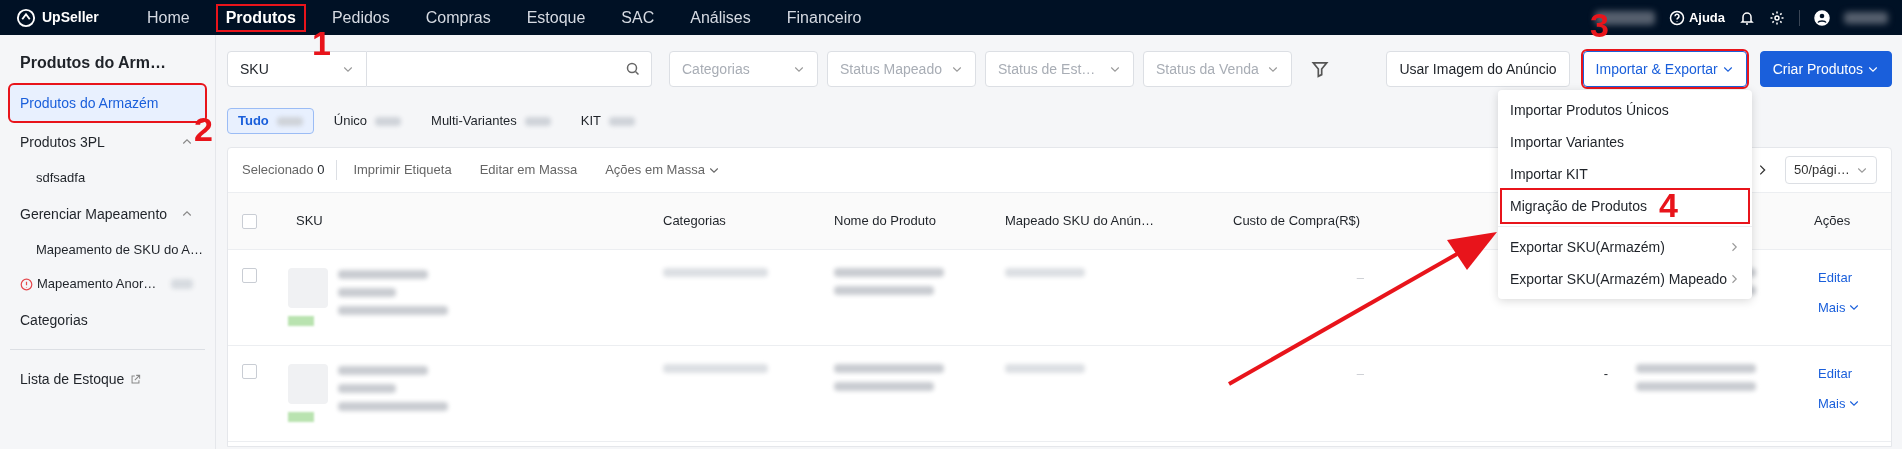  What do you see at coordinates (1625, 247) in the screenshot?
I see `menu-item: Exportar SKU(Armazém)` at bounding box center [1625, 247].